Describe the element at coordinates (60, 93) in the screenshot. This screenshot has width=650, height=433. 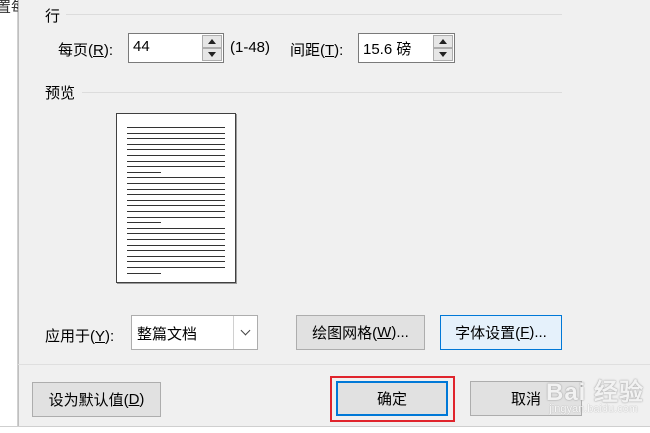
I see `preview-section-title: 预览` at that location.